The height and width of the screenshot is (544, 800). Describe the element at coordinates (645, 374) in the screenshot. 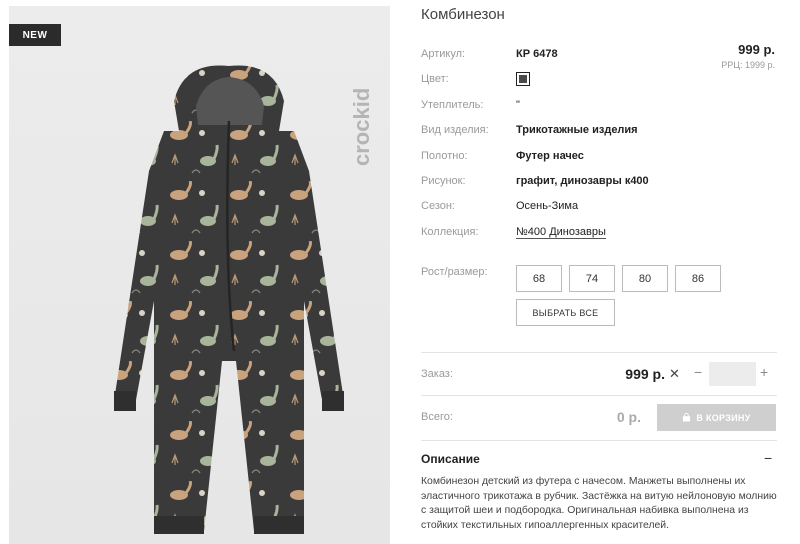

I see `order-price: 999 р.` at that location.